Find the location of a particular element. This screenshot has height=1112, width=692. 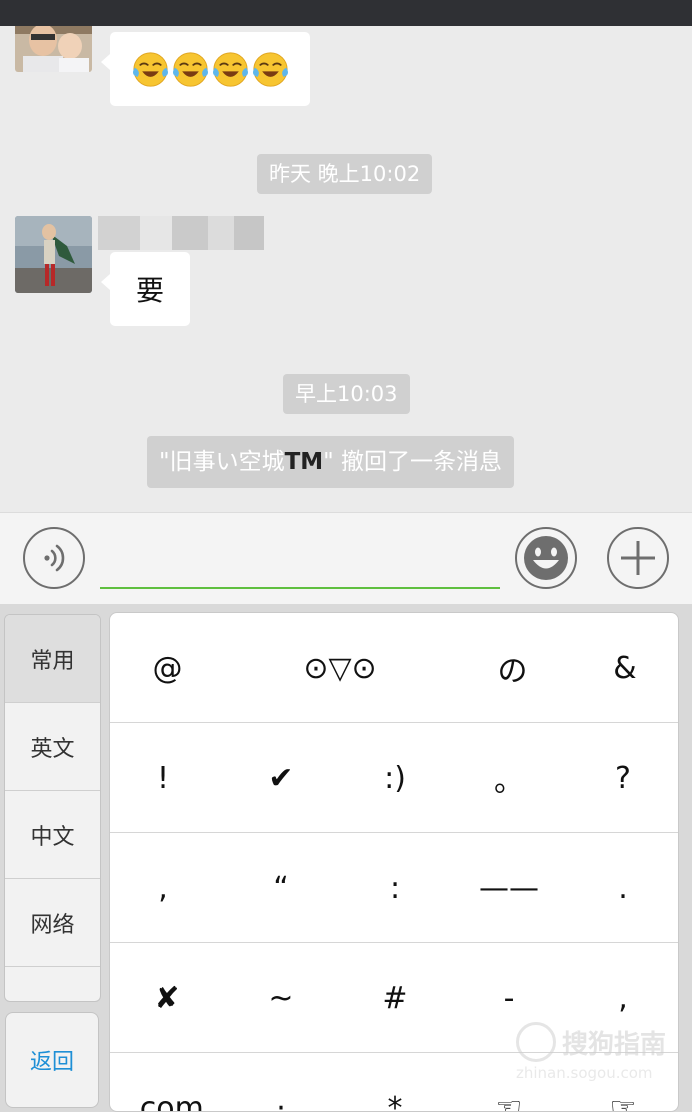

plus-icon is located at coordinates (638, 558).